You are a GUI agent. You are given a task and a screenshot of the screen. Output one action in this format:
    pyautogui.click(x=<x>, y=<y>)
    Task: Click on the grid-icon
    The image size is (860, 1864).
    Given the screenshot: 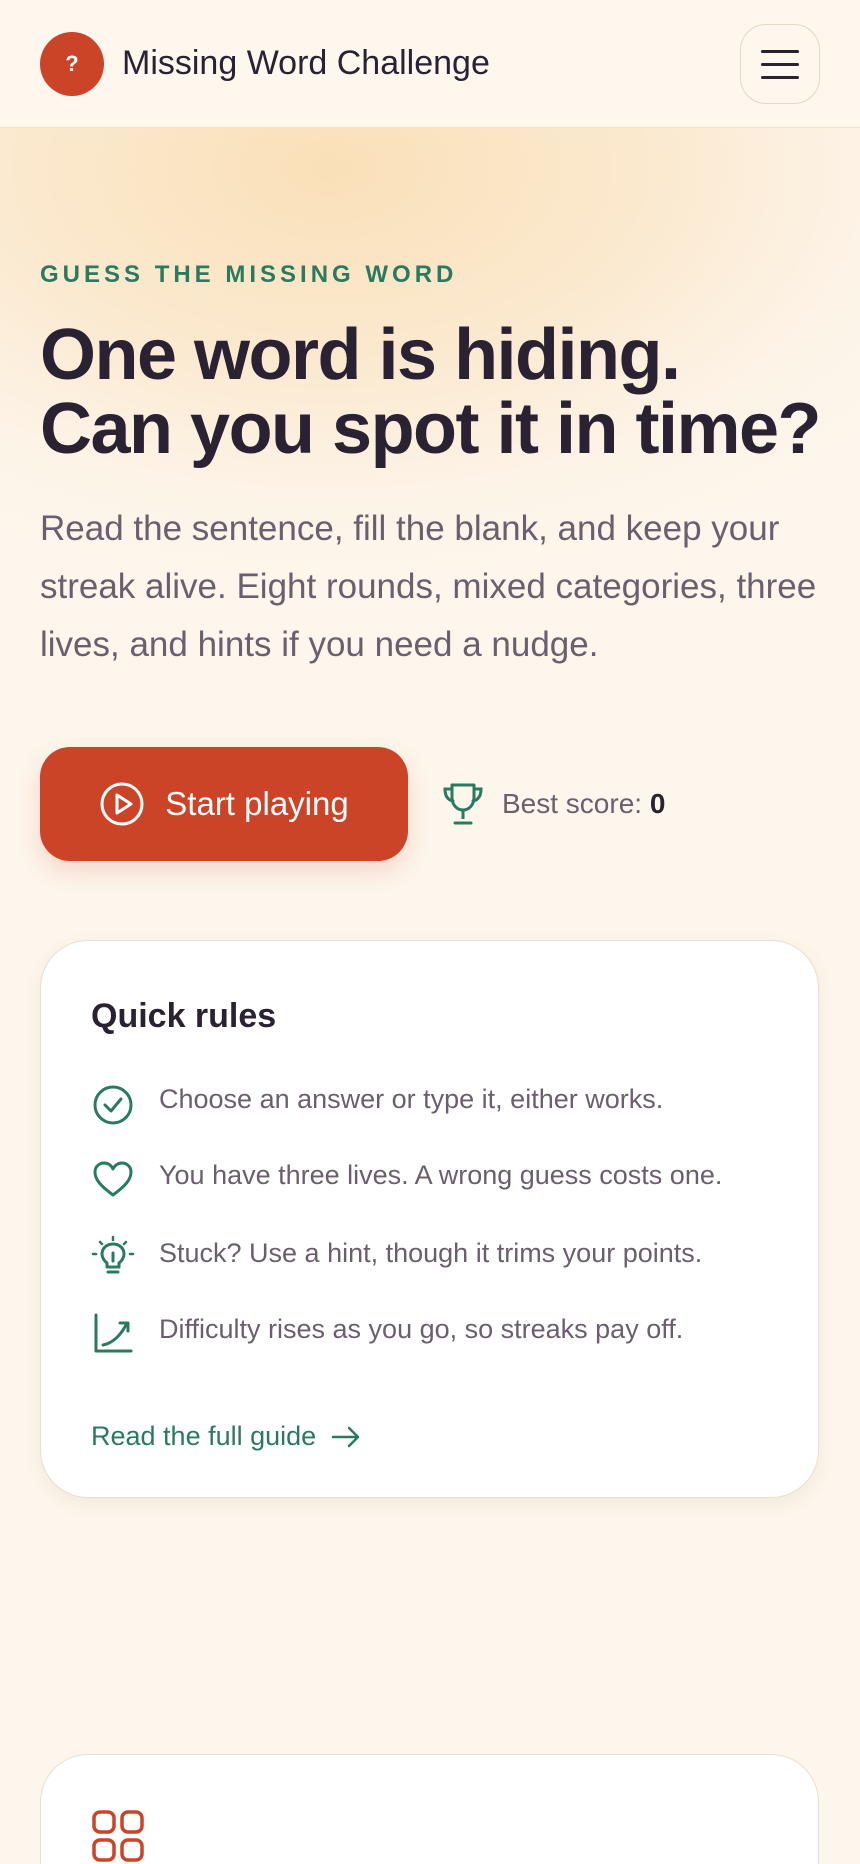 What is the action you would take?
    pyautogui.click(x=118, y=1836)
    